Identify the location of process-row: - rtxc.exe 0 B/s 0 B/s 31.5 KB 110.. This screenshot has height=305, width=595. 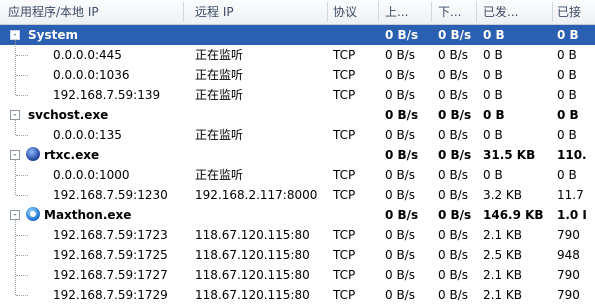
(297, 155).